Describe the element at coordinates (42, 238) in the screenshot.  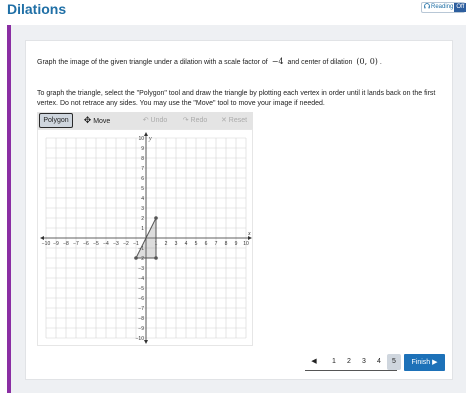
I see `x-axis-arrow-left-icon` at that location.